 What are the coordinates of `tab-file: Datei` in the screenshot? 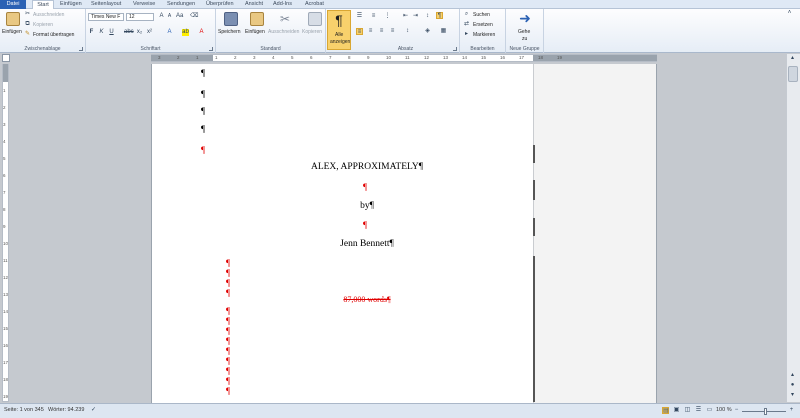 It's located at (13, 4).